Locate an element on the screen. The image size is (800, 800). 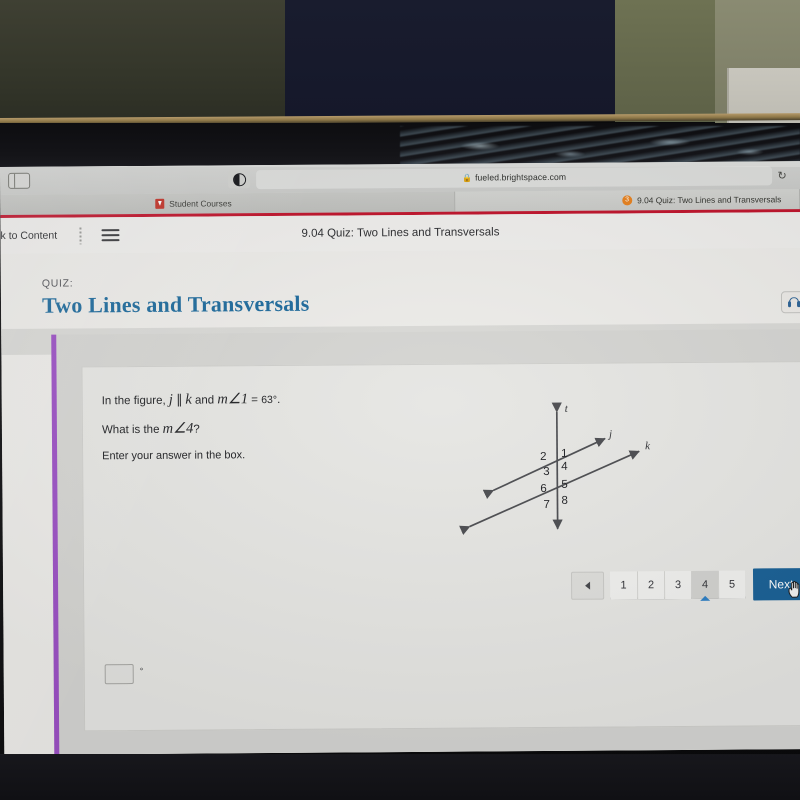
read-aloud-button is located at coordinates (790, 302).